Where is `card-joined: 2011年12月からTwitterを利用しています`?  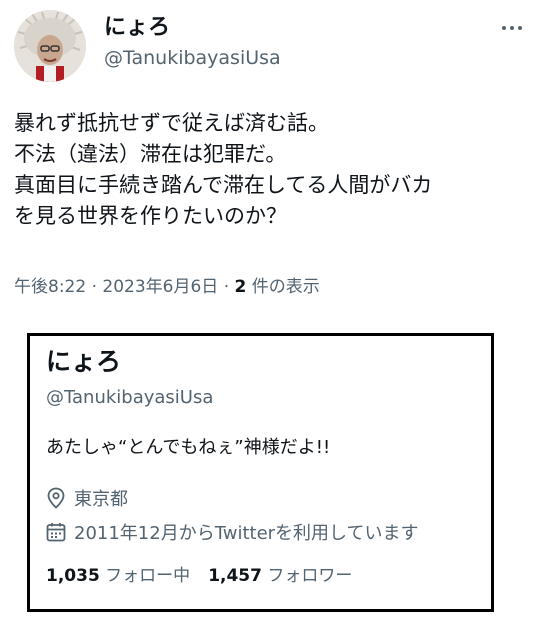 card-joined: 2011年12月からTwitterを利用しています is located at coordinates (232, 532).